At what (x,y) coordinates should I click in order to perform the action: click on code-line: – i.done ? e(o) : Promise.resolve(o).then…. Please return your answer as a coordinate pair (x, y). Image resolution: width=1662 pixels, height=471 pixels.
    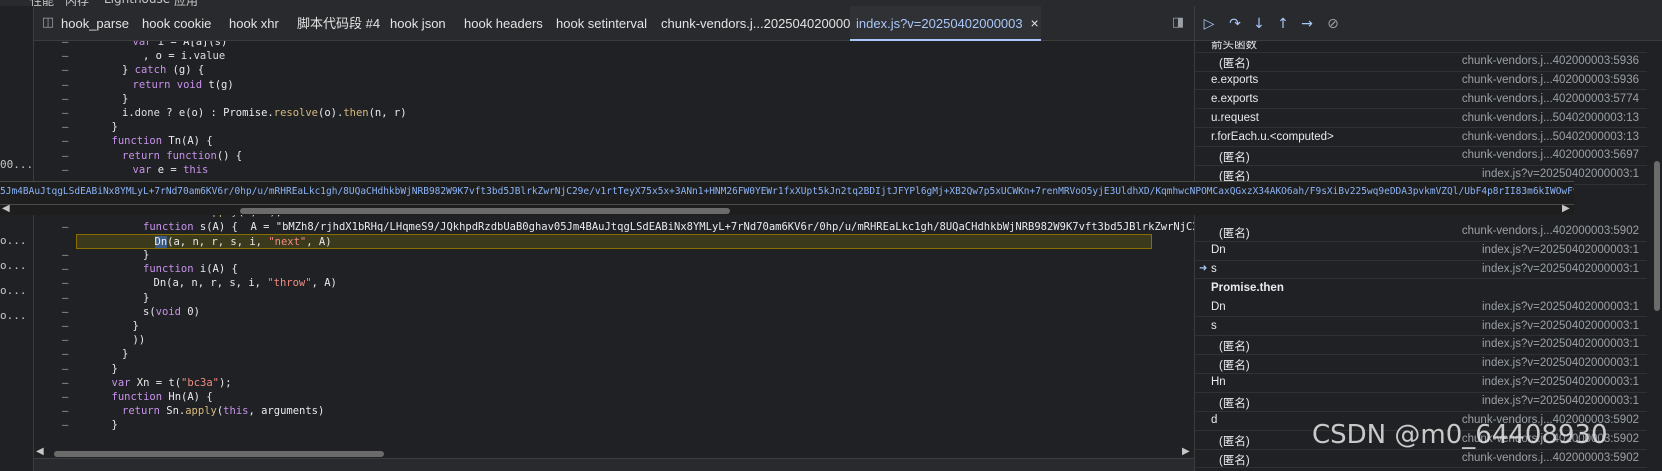
    Looking at the image, I should click on (614, 113).